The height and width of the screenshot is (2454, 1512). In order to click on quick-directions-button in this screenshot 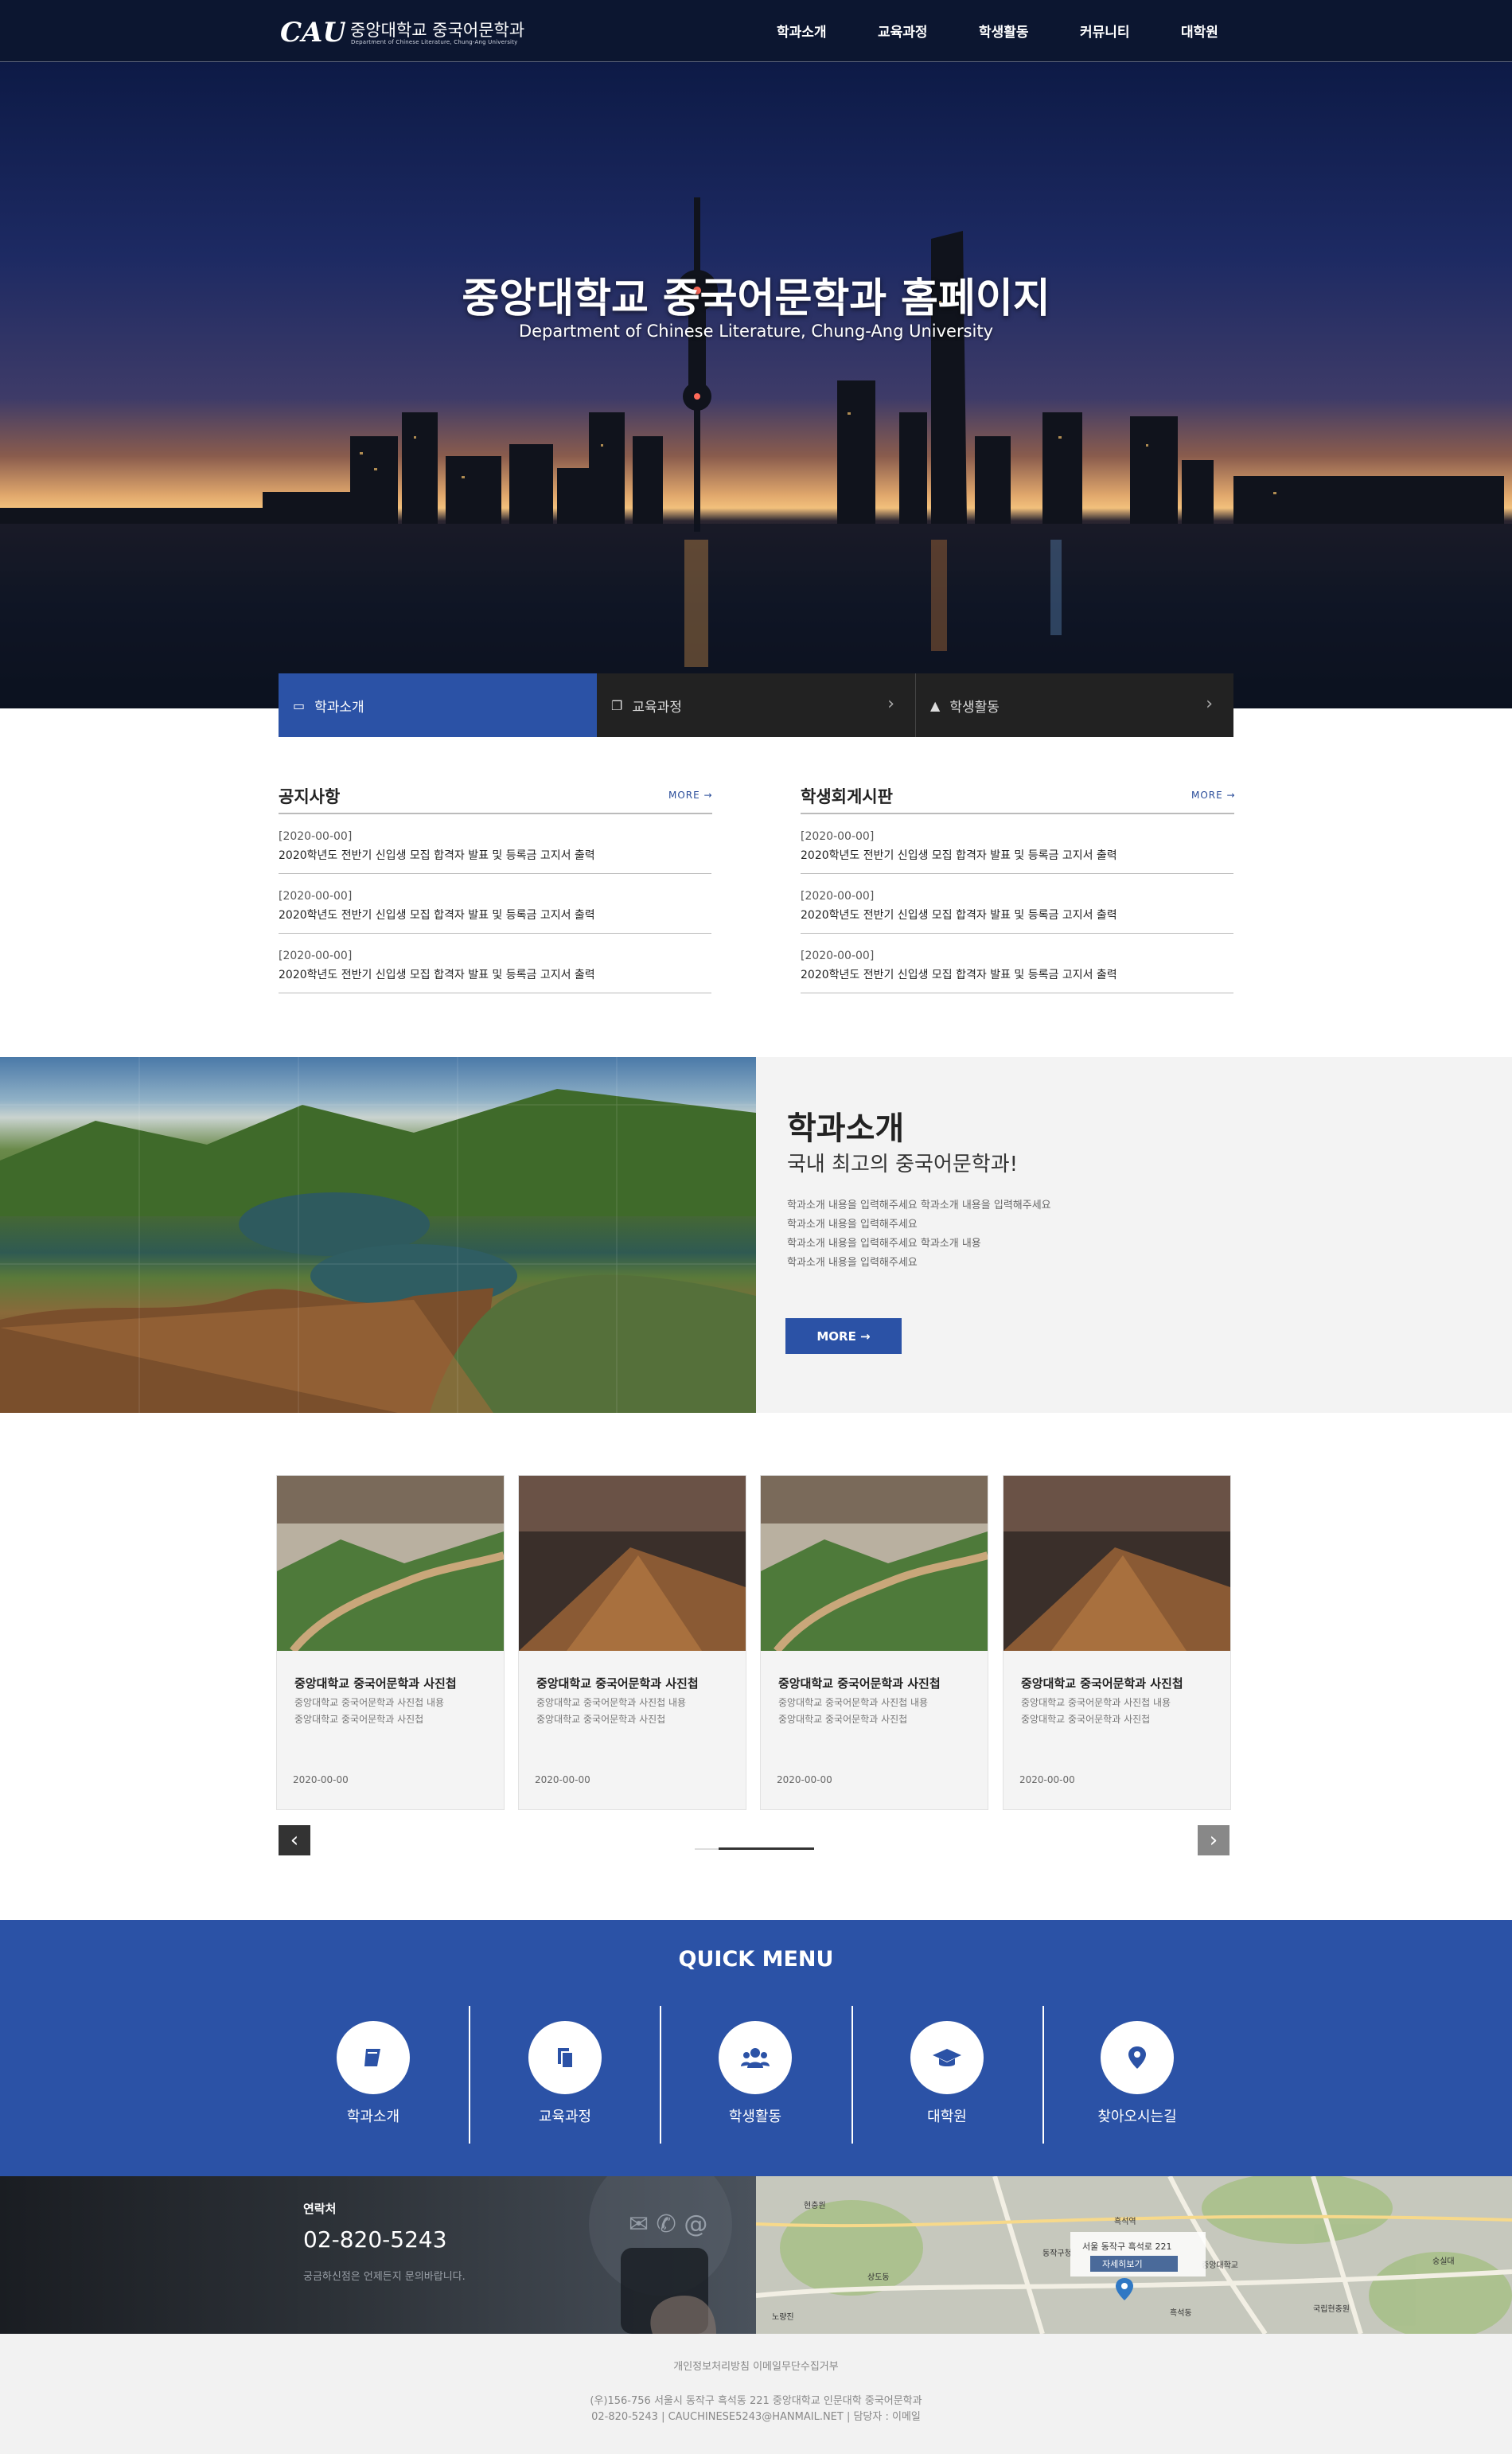, I will do `click(1137, 2057)`.